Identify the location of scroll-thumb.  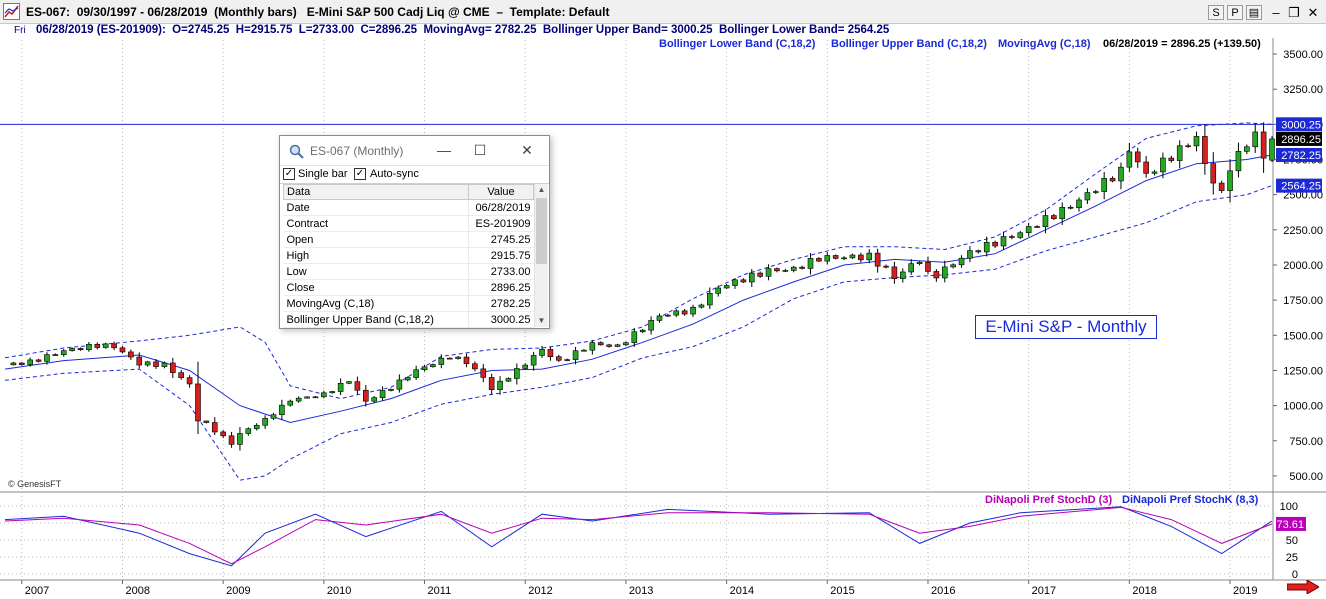
(541, 231).